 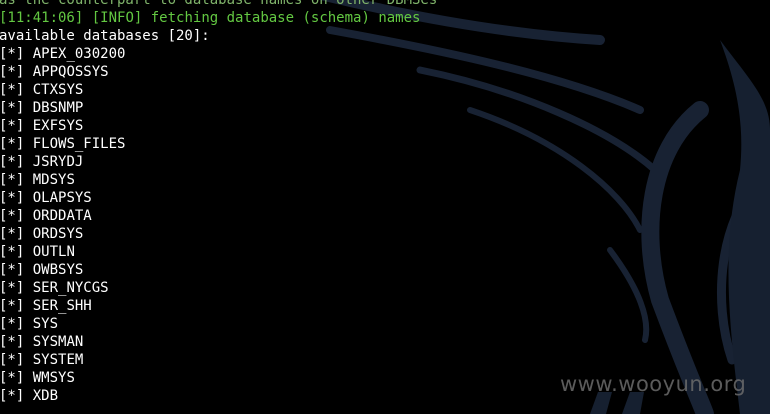 What do you see at coordinates (218, 198) in the screenshot?
I see `database-list-item: [*] OLAPSYS` at bounding box center [218, 198].